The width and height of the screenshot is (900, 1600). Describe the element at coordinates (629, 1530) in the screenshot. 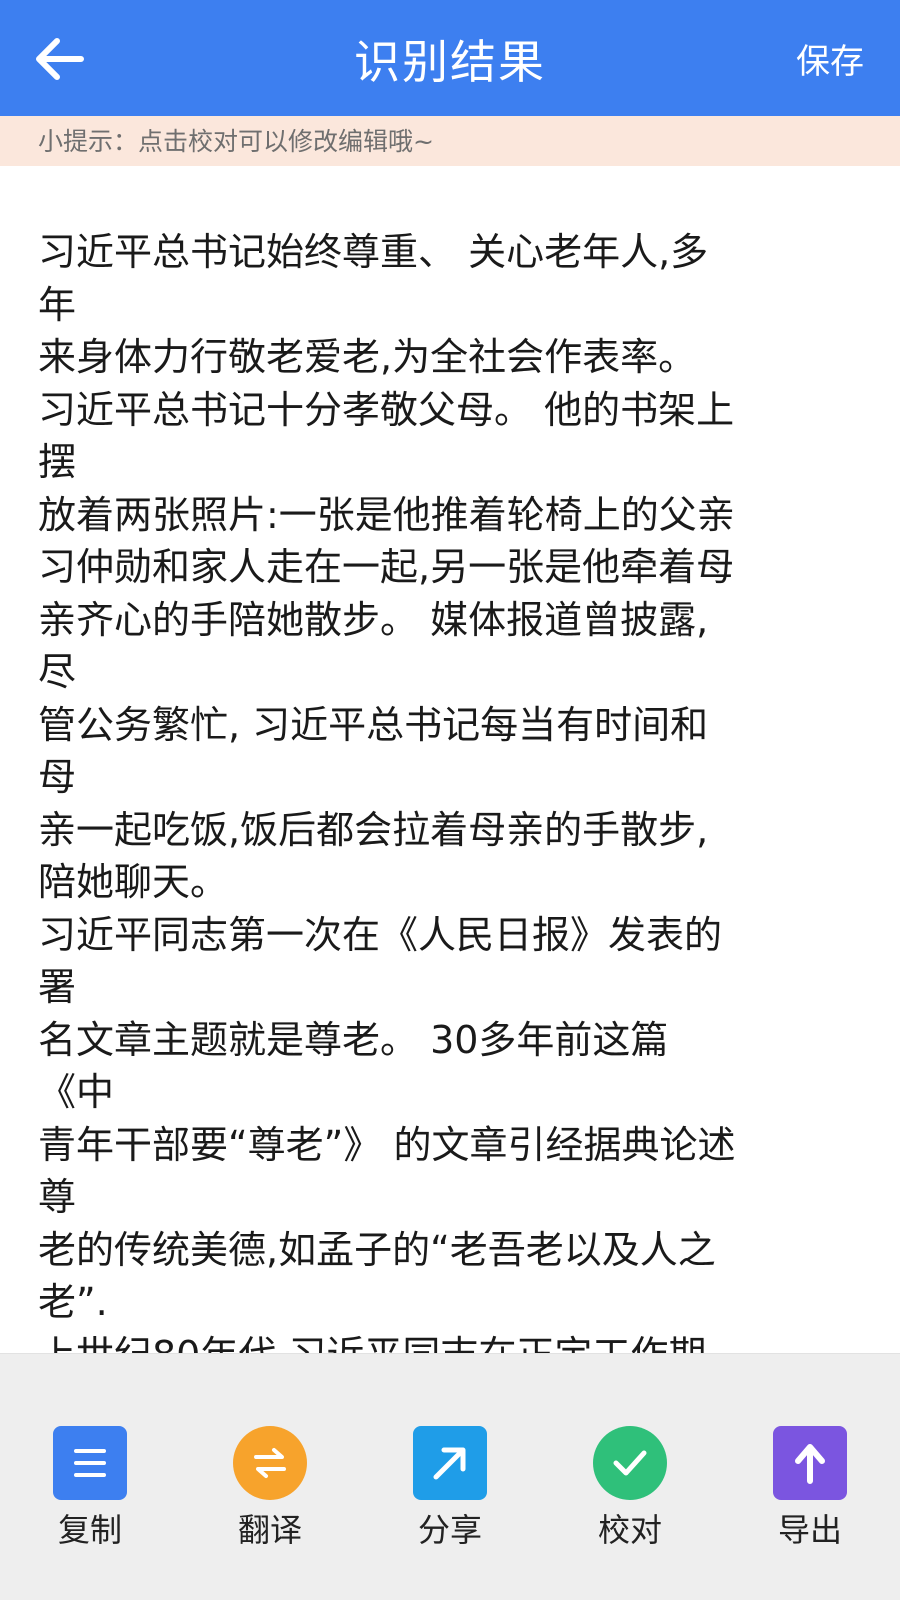

I see `proofread-label: 校对` at that location.